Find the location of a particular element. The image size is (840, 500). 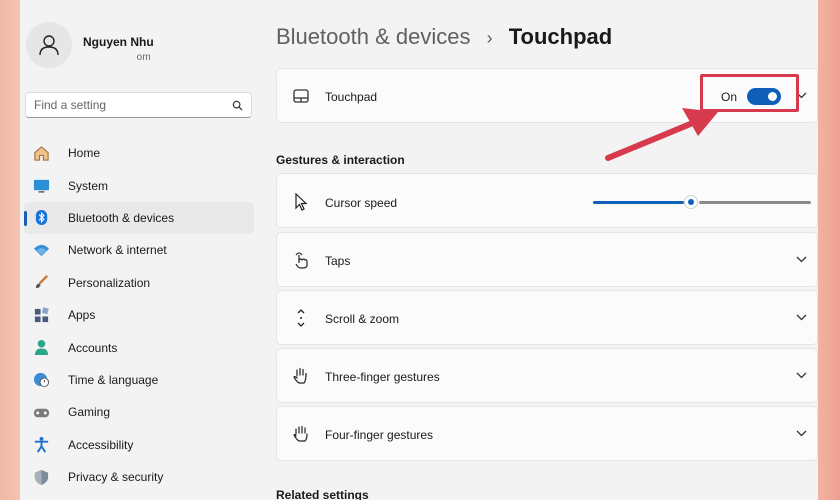

sidebar-item-label: Bluetooth & devices is located at coordinates (121, 217).